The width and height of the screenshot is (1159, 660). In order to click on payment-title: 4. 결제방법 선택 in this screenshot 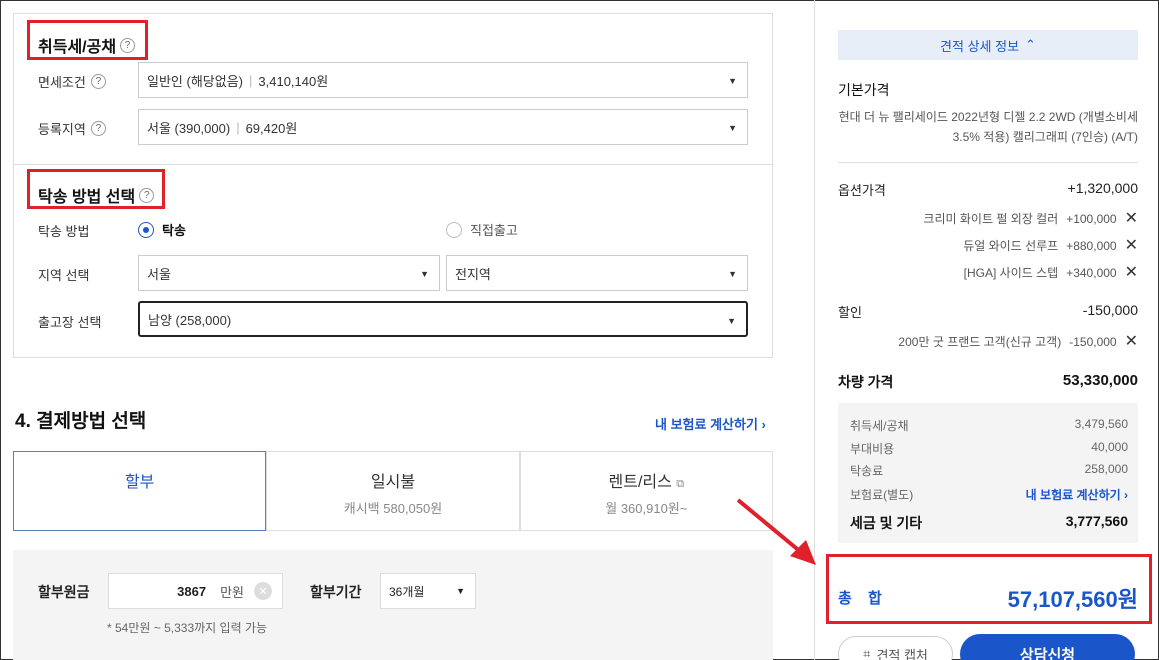, I will do `click(81, 421)`.